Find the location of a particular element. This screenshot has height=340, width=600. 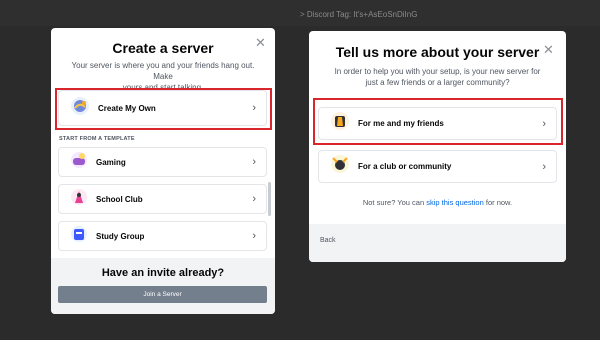

template-school-club-option: School Club › is located at coordinates (162, 199).